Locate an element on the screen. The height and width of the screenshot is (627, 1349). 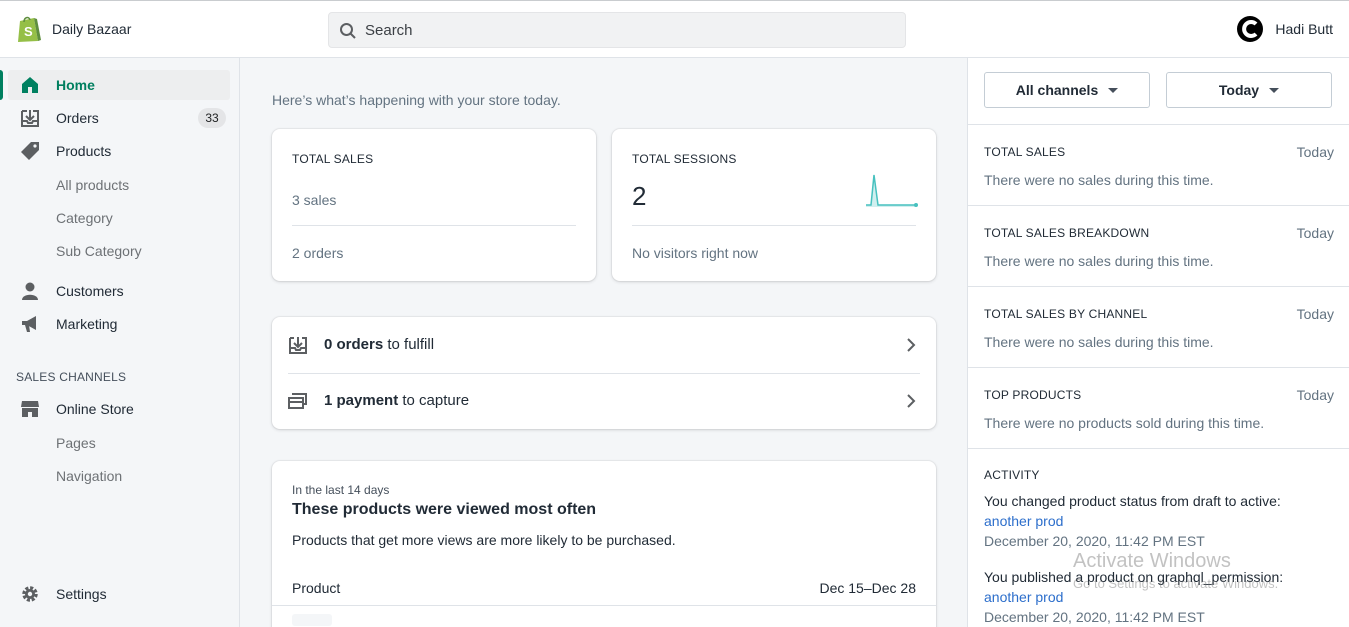
sidebar-item-label: Marketing is located at coordinates (87, 324).